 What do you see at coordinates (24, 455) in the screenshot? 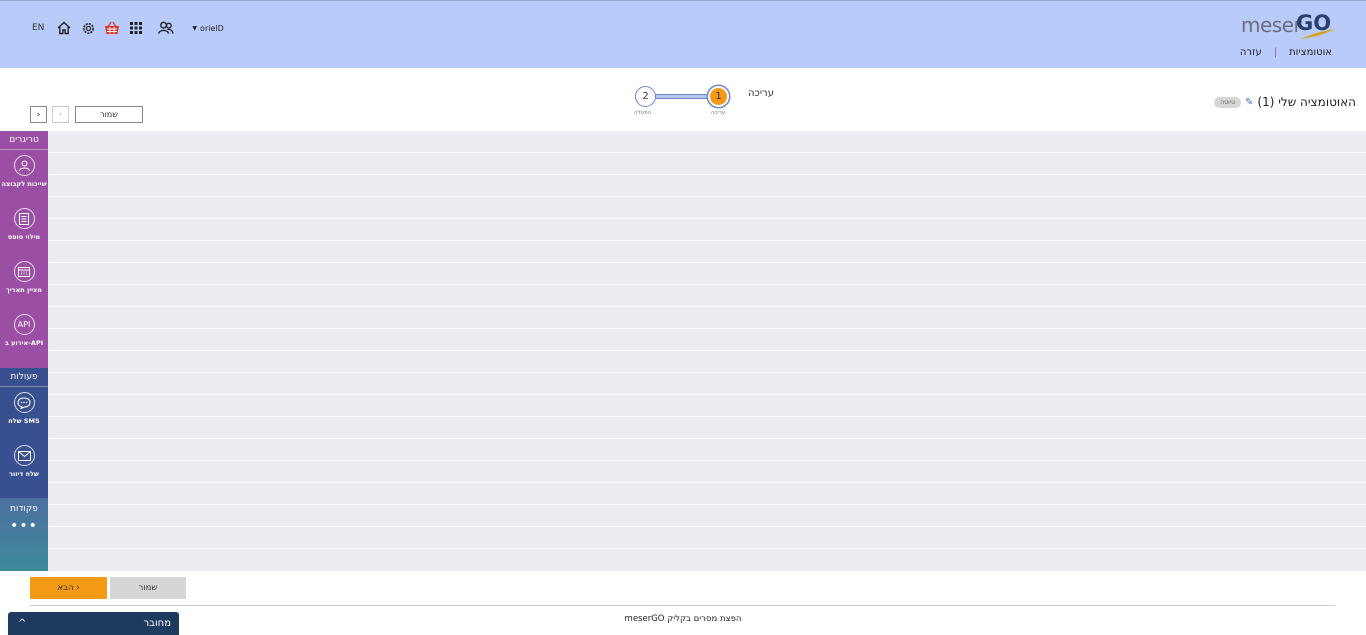
I see `envelope-icon` at bounding box center [24, 455].